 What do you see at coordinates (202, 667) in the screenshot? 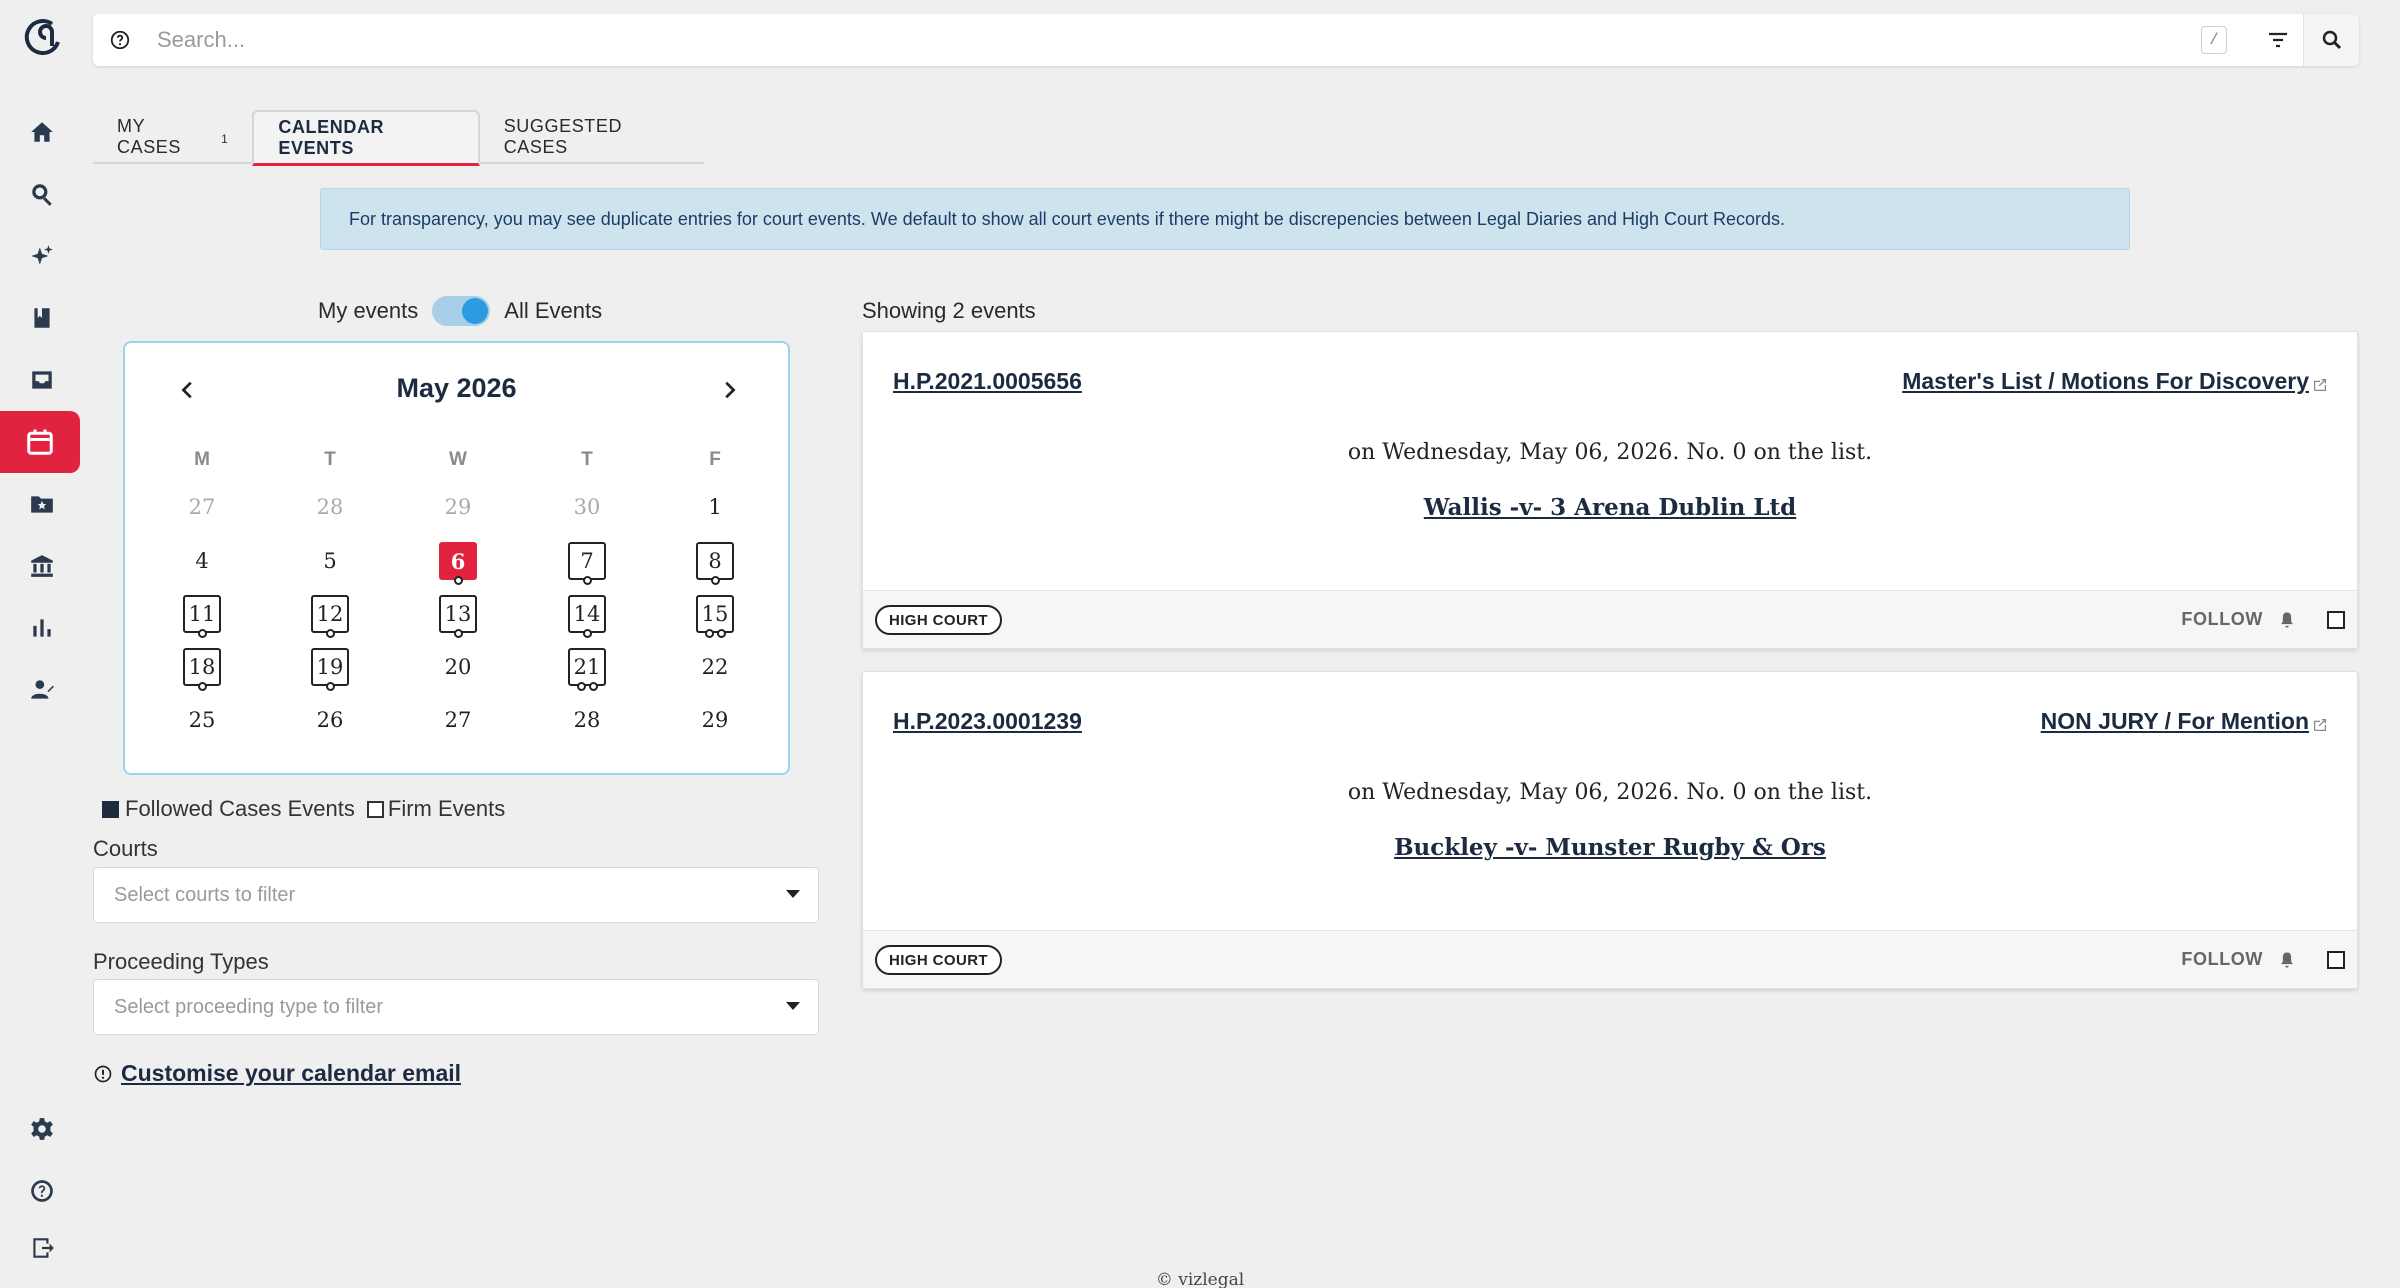
I see `day-number: 18` at bounding box center [202, 667].